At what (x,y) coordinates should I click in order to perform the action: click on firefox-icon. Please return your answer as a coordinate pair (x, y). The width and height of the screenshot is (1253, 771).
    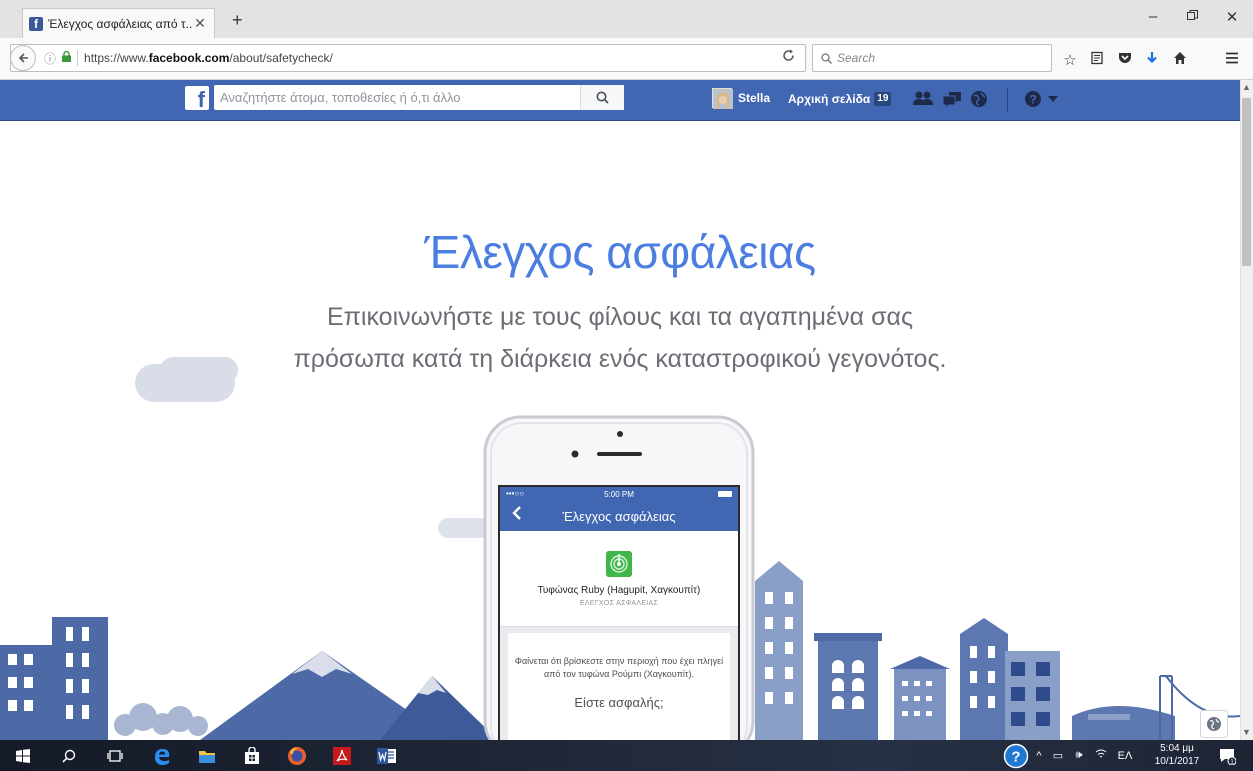
    Looking at the image, I should click on (297, 755).